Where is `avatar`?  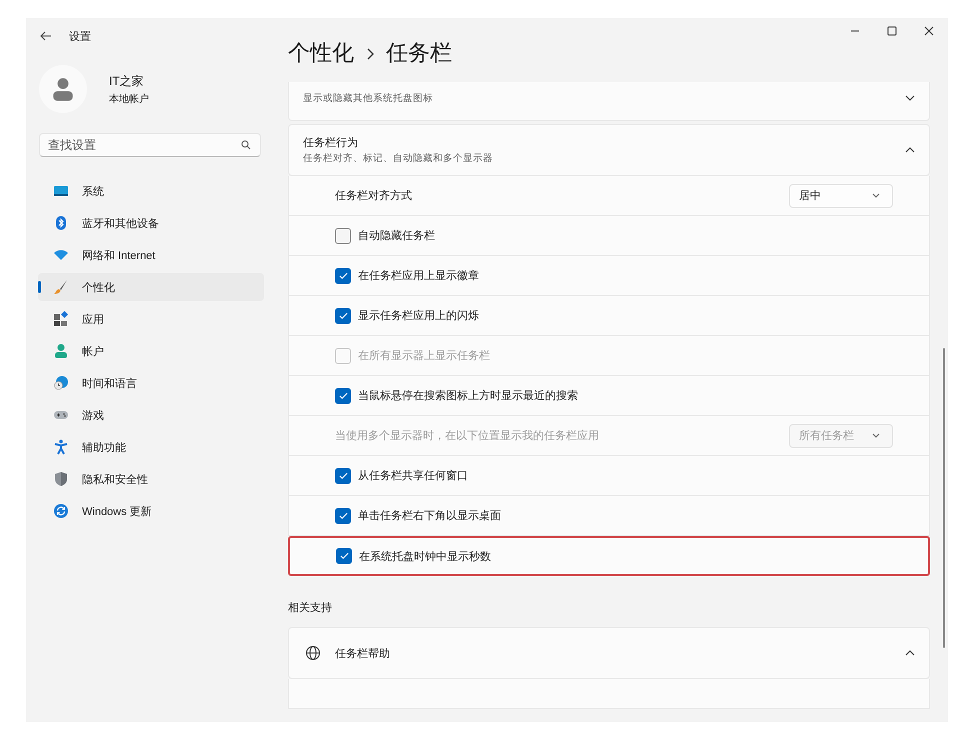
avatar is located at coordinates (63, 89).